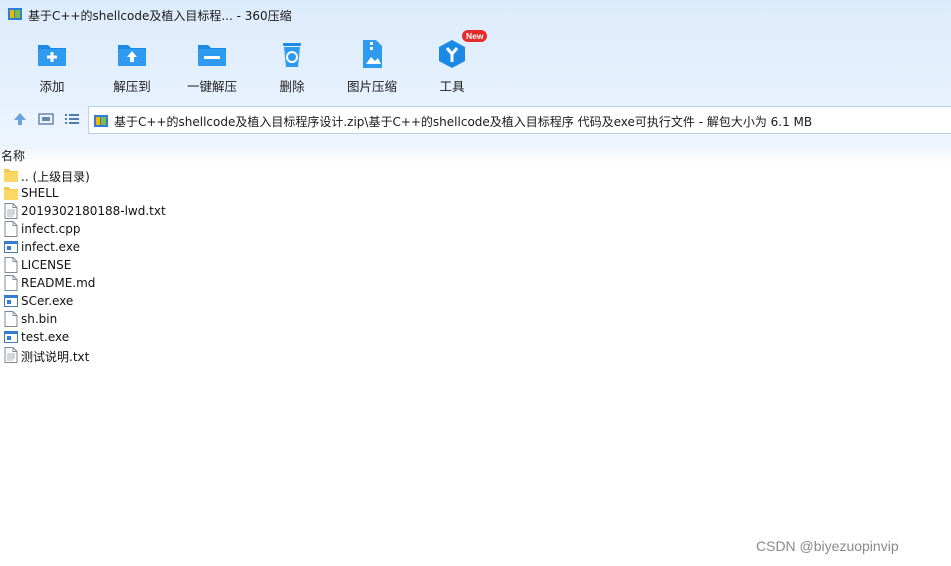 This screenshot has height=566, width=951. I want to click on file-row: LICENSE, so click(475, 265).